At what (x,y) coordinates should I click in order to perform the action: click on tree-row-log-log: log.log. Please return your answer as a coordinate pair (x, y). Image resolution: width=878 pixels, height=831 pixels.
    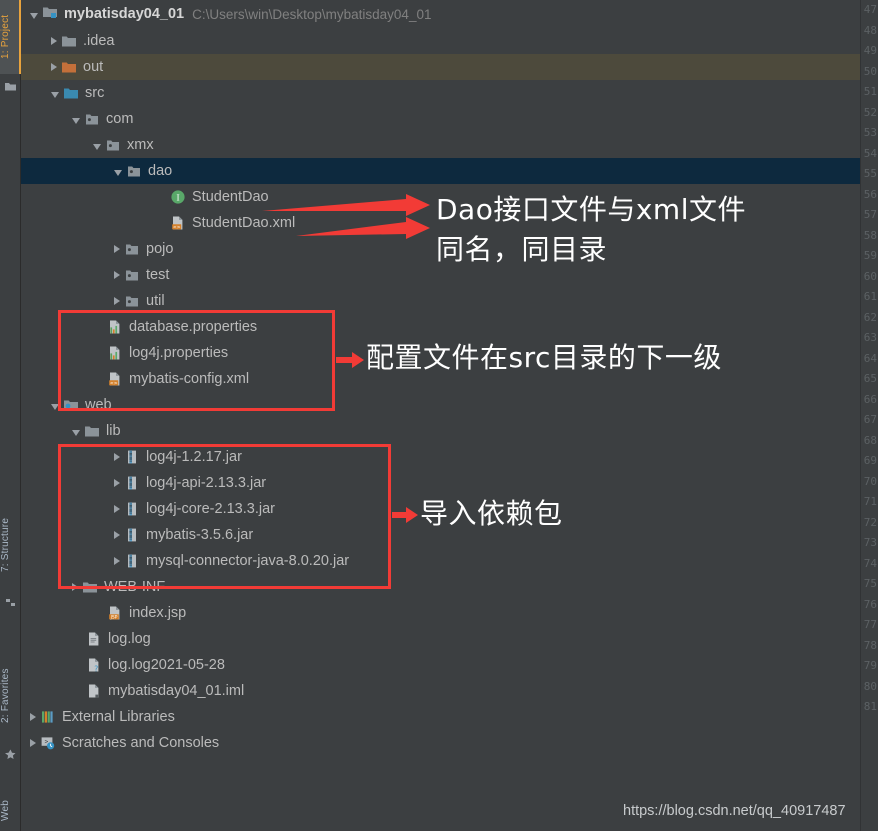
    Looking at the image, I should click on (440, 639).